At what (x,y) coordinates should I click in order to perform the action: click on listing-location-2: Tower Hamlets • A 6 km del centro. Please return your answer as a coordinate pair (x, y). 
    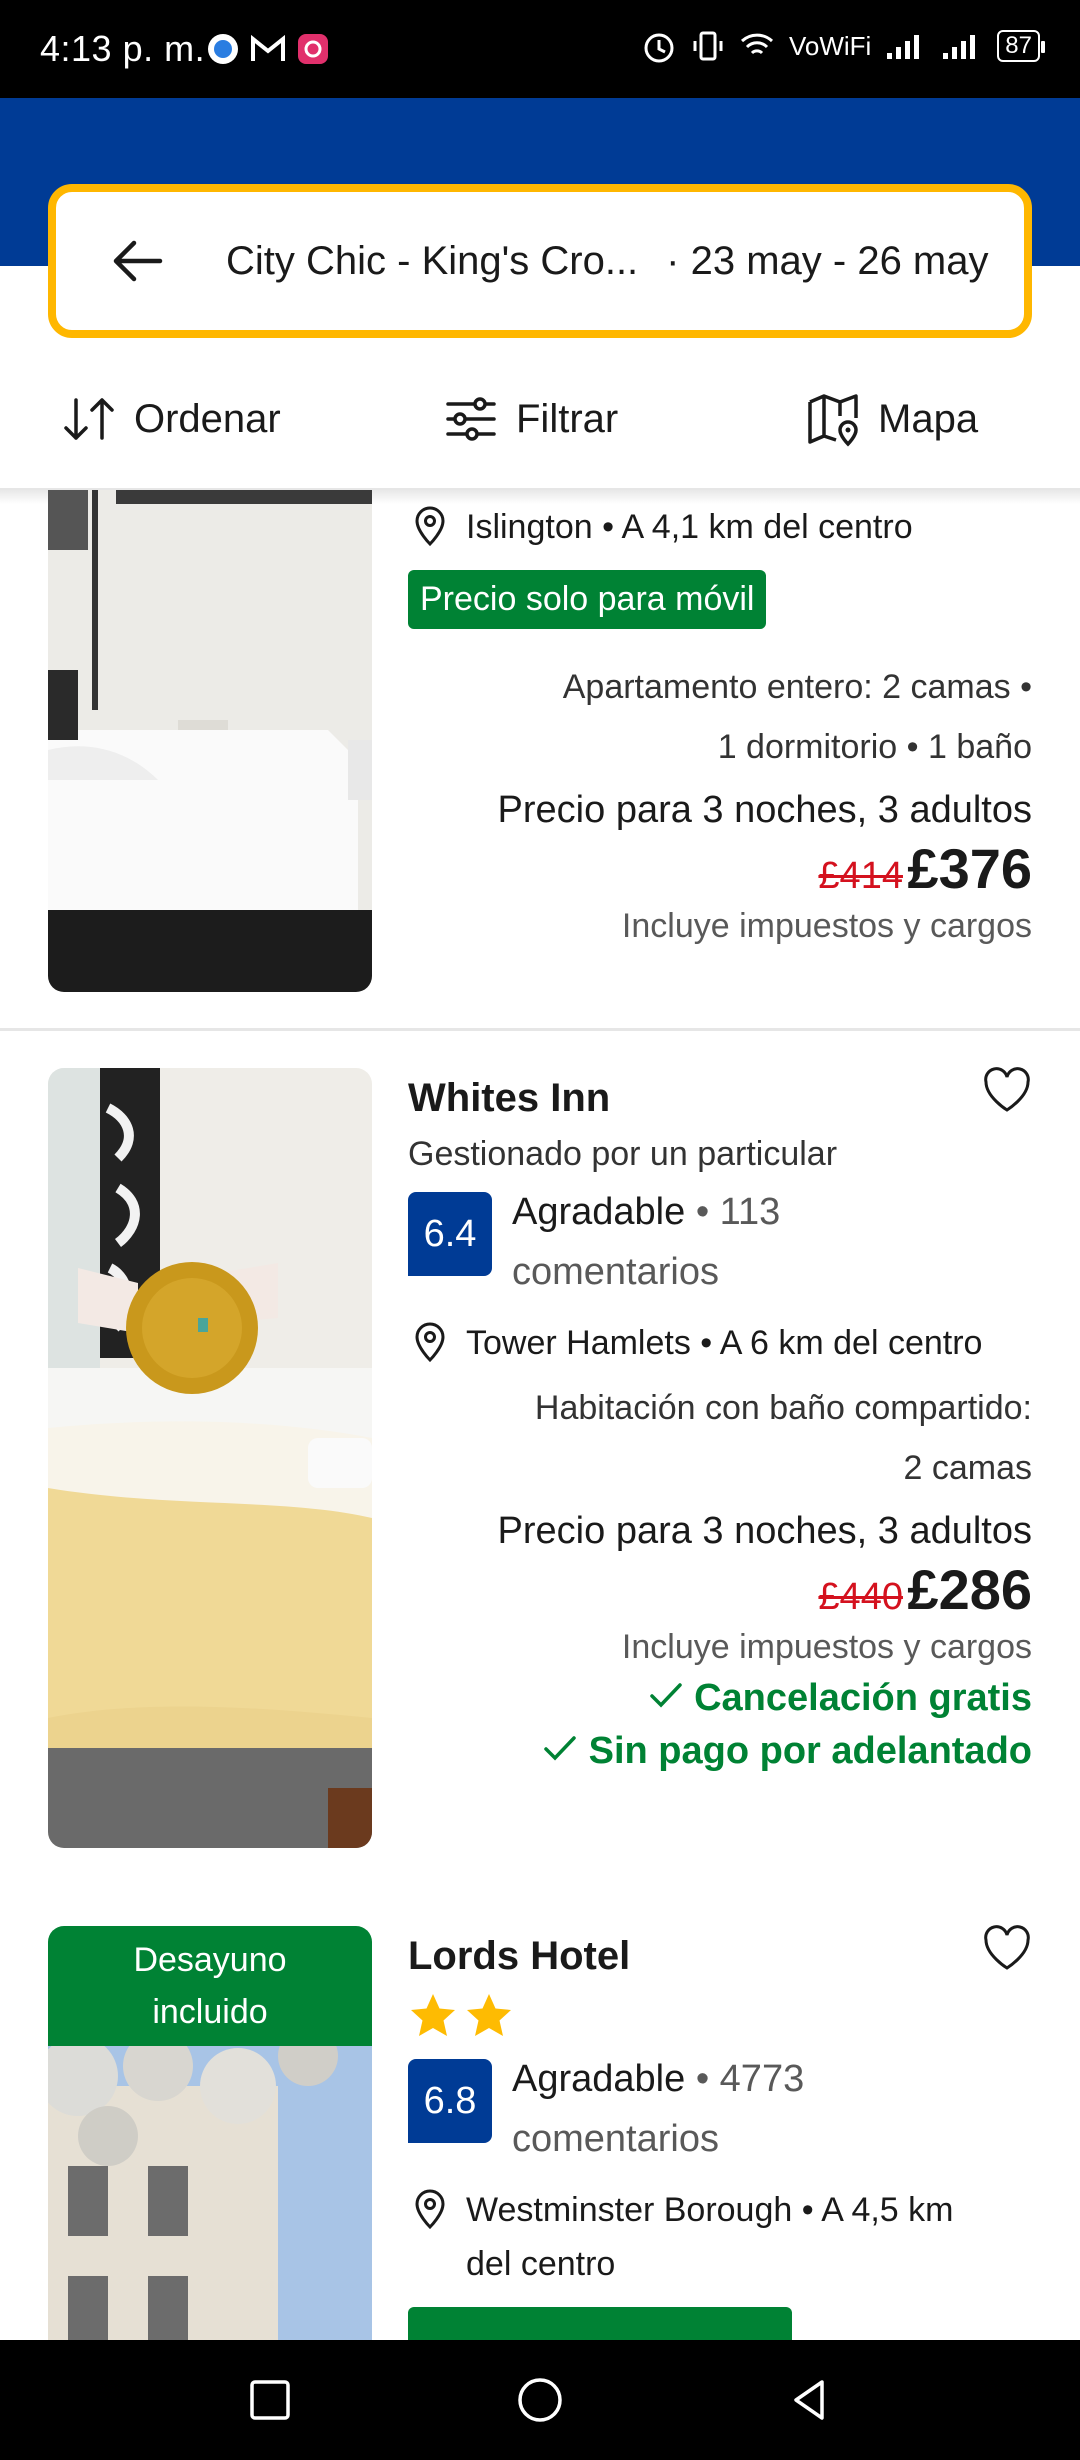
    Looking at the image, I should click on (720, 1343).